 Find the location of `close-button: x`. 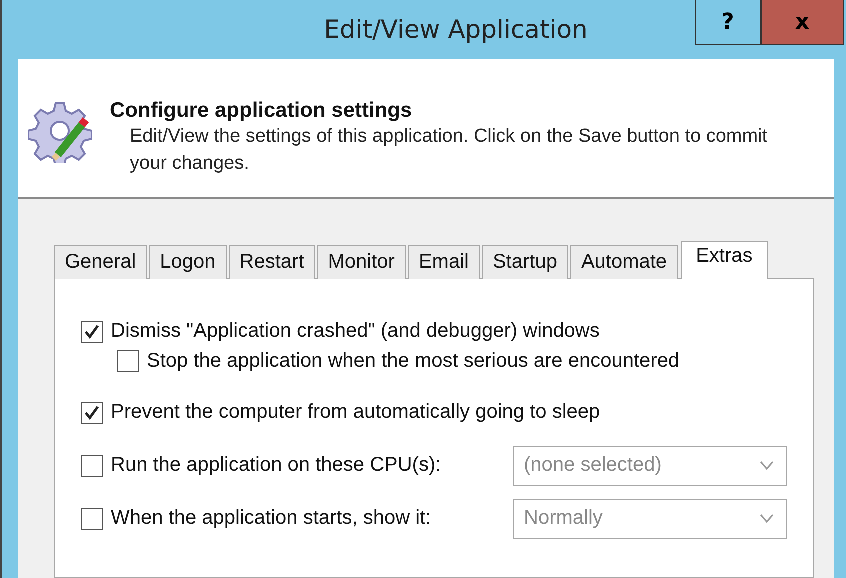

close-button: x is located at coordinates (802, 22).